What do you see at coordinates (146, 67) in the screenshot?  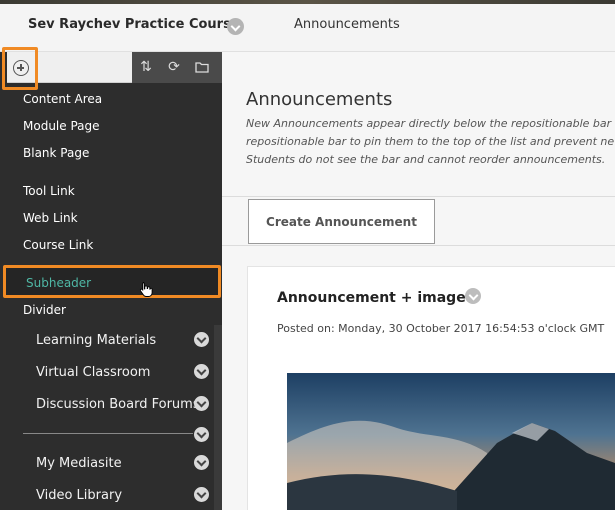 I see `sort-arrows-icon: ⇅` at bounding box center [146, 67].